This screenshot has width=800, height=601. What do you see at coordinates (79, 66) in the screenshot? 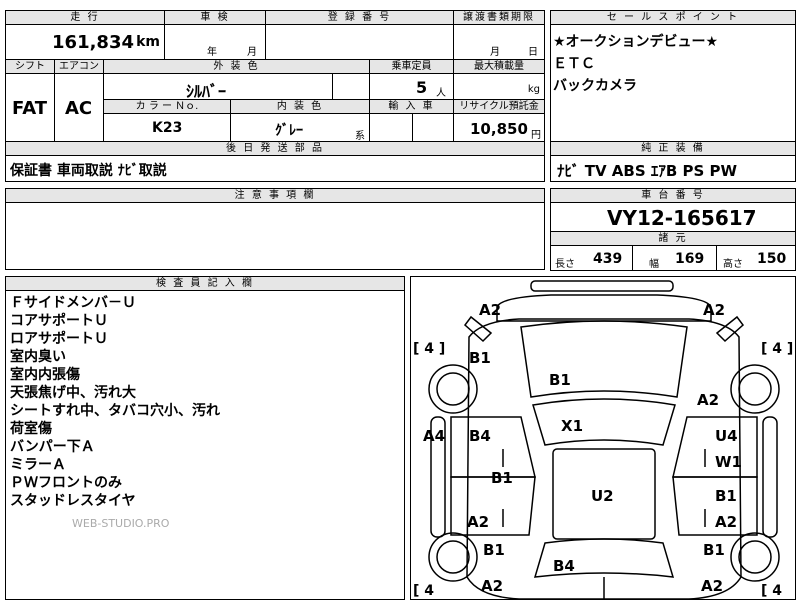
I see `aircon-header: エアコン` at bounding box center [79, 66].